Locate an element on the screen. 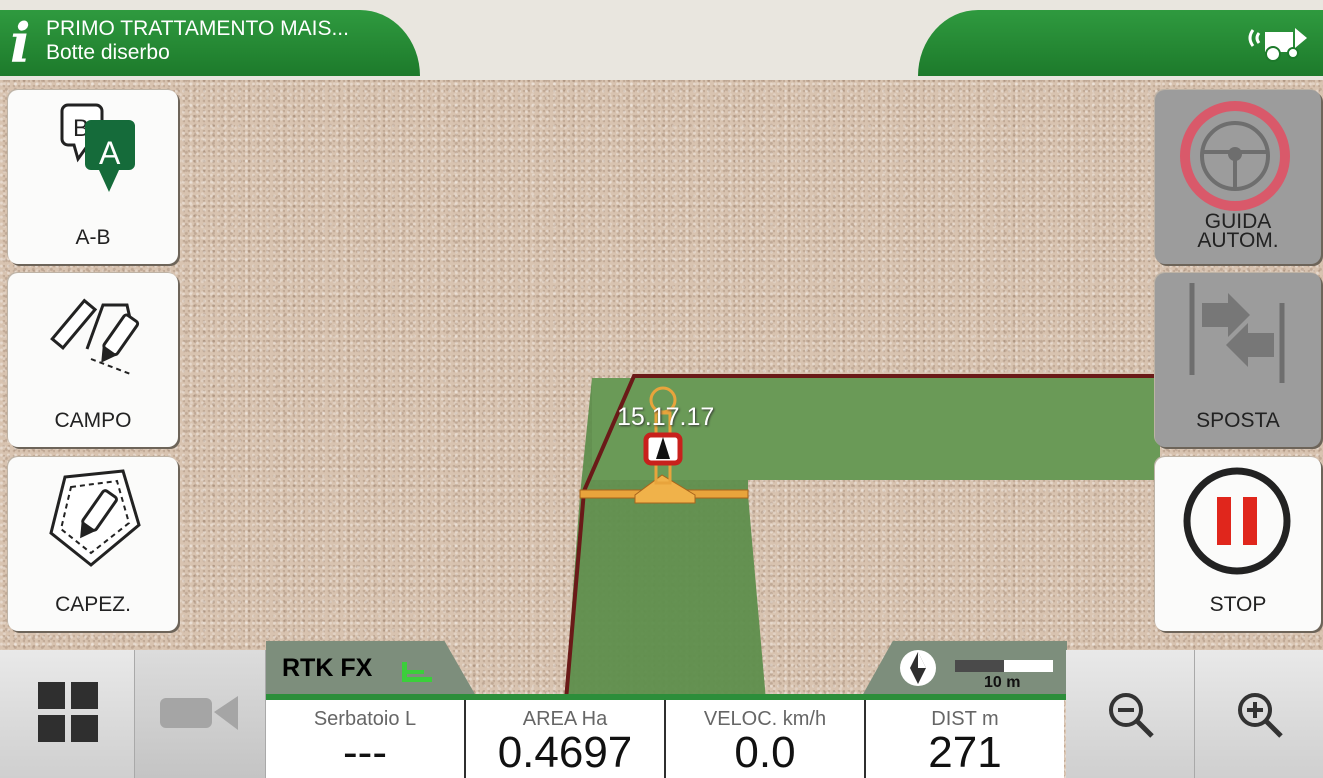 This screenshot has height=778, width=1323. video-camera-icon is located at coordinates (199, 713).